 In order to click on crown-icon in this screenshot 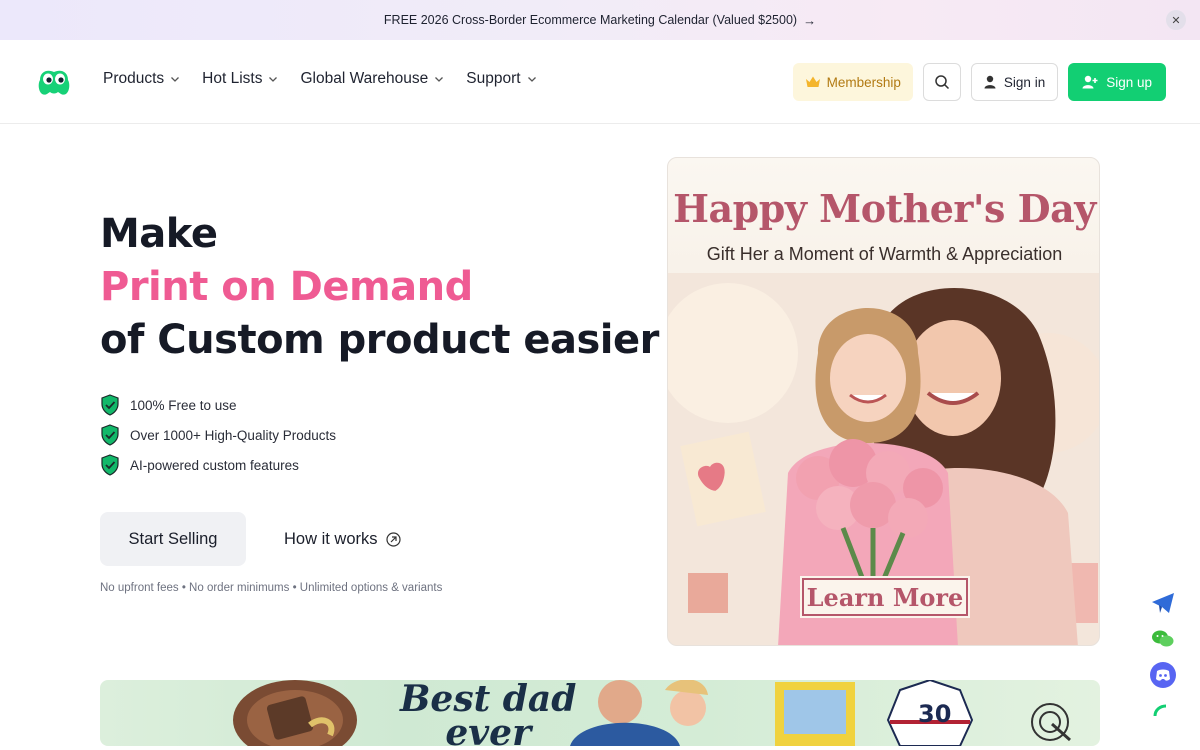, I will do `click(812, 81)`.